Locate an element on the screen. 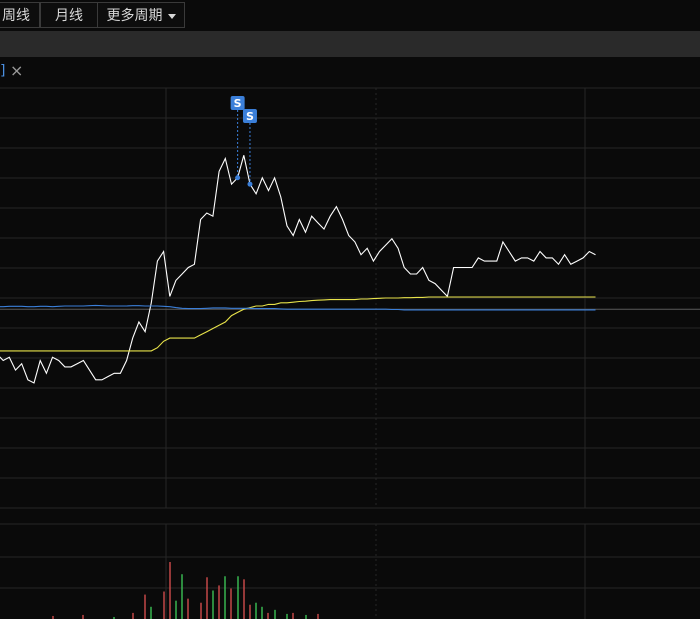 The width and height of the screenshot is (700, 619). chart-signals: SS is located at coordinates (243, 141).